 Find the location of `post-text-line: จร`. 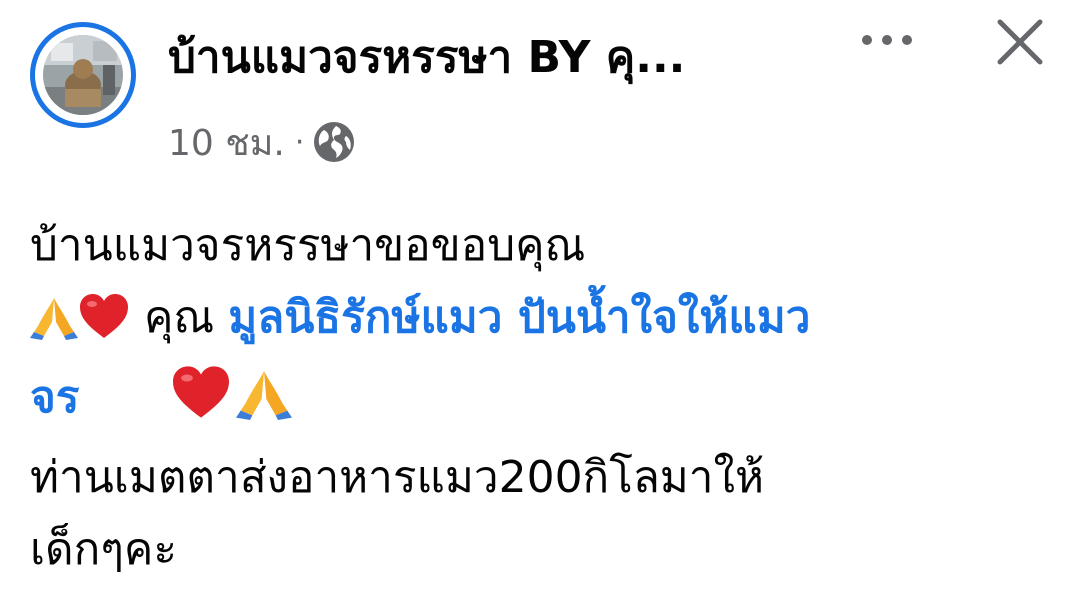

post-text-line: จร is located at coordinates (540, 402).